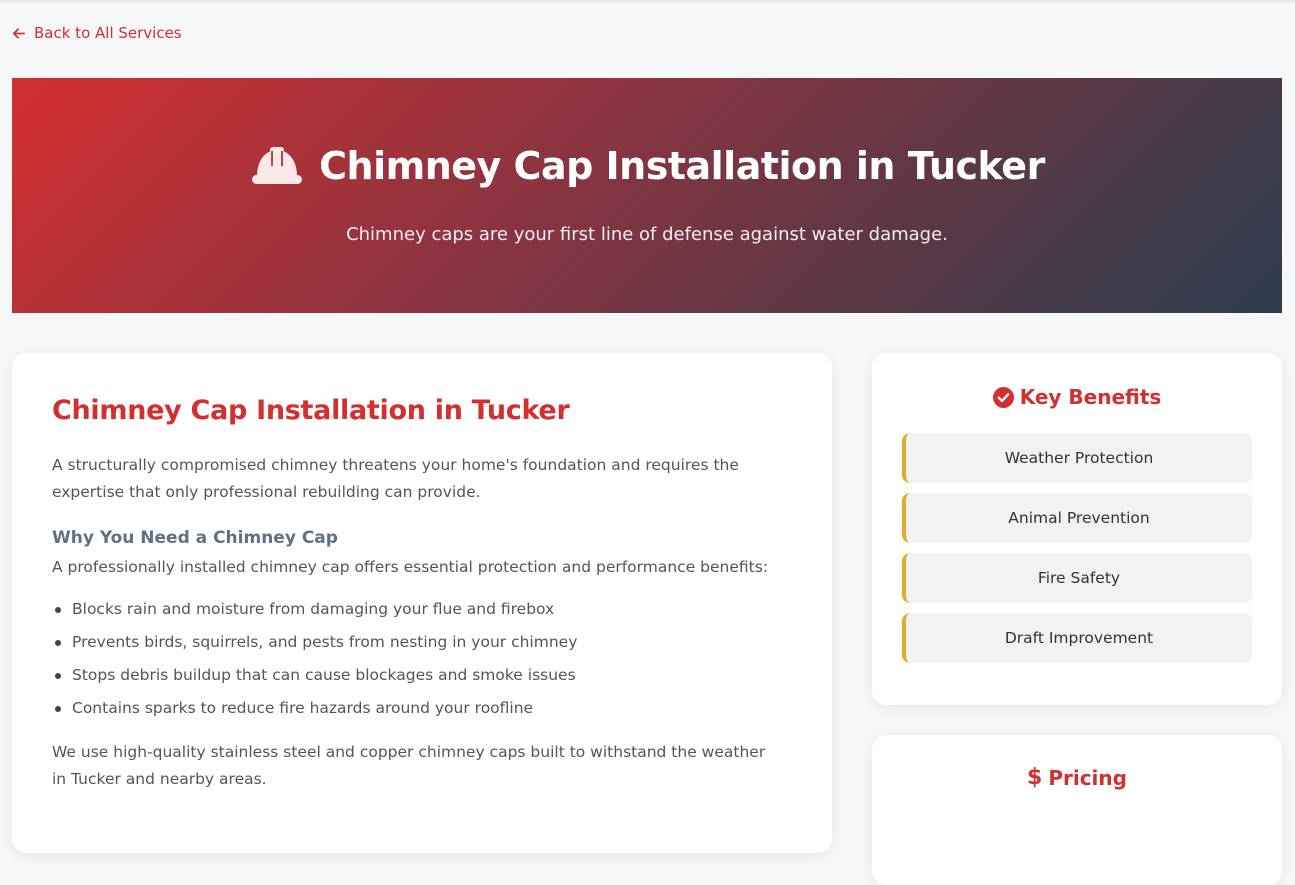 This screenshot has width=1295, height=885. I want to click on top-shadow, so click(647, 2).